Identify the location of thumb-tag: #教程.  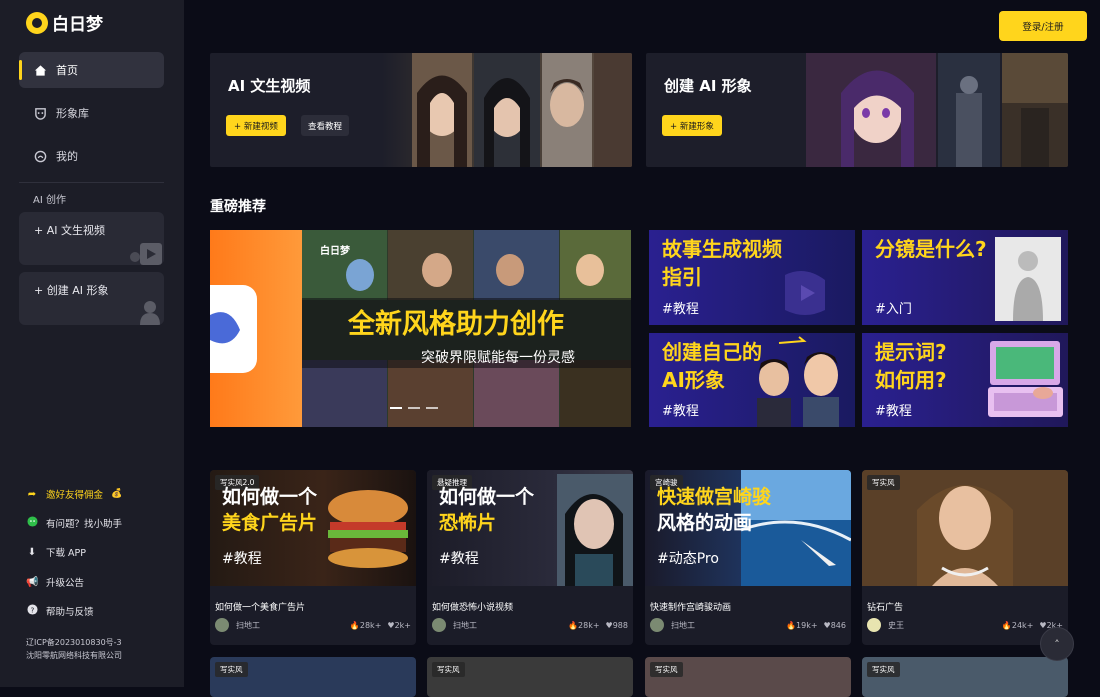
(459, 559).